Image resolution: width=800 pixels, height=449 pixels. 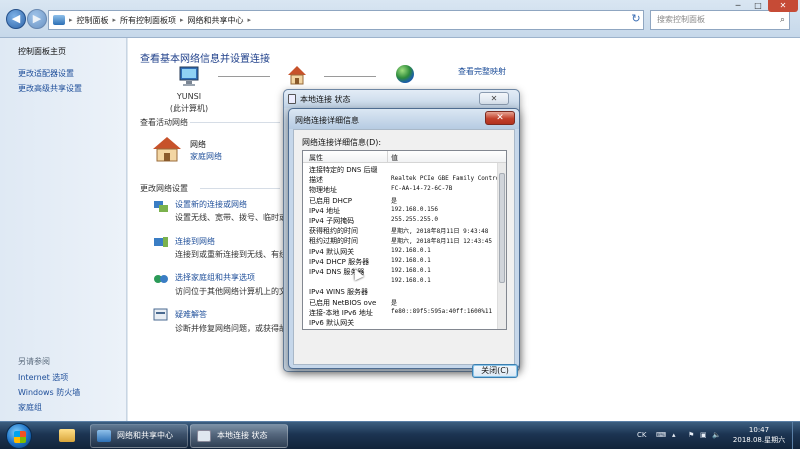 I want to click on breadcrumb-item: 控制面板, so click(x=93, y=20).